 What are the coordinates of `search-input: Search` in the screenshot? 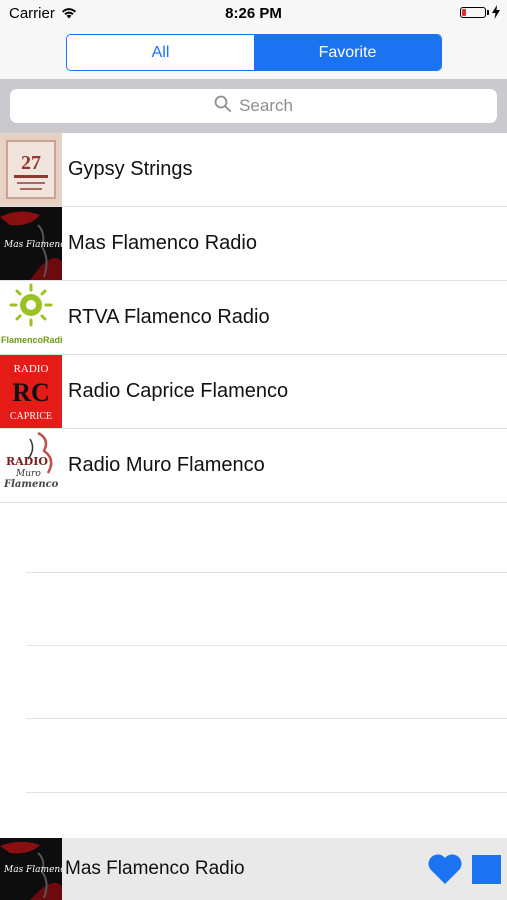 It's located at (253, 106).